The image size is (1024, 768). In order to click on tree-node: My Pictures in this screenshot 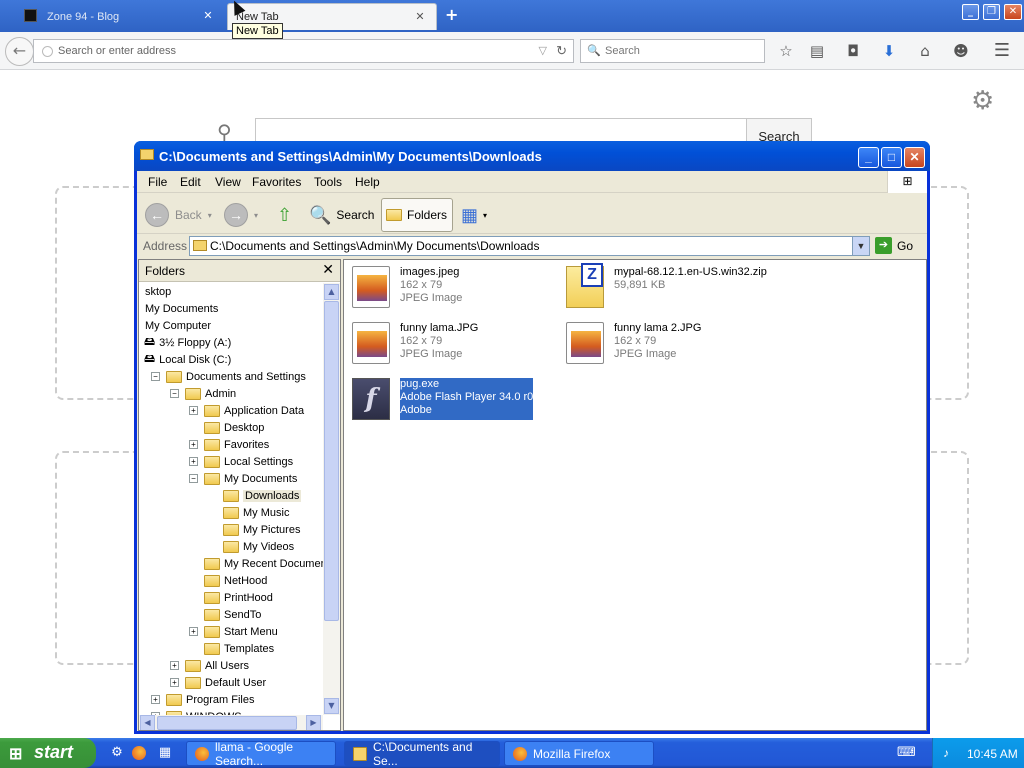, I will do `click(254, 529)`.